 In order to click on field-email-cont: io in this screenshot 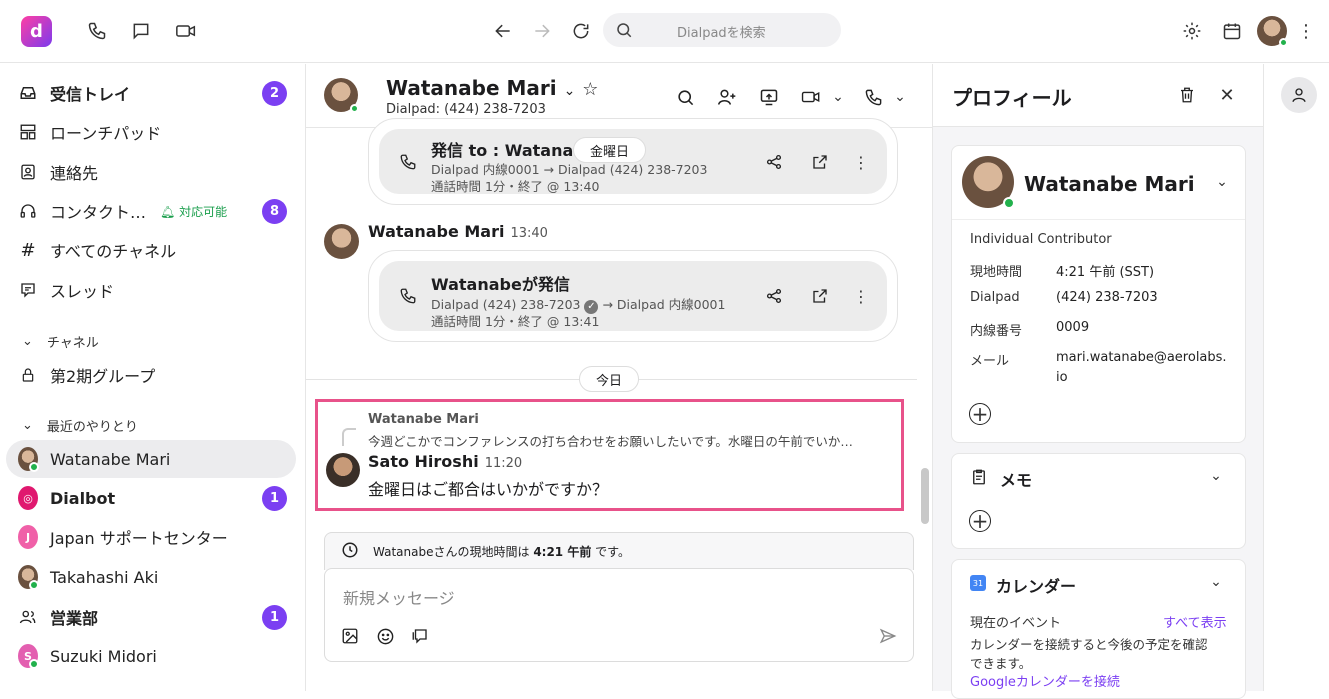, I will do `click(1062, 377)`.